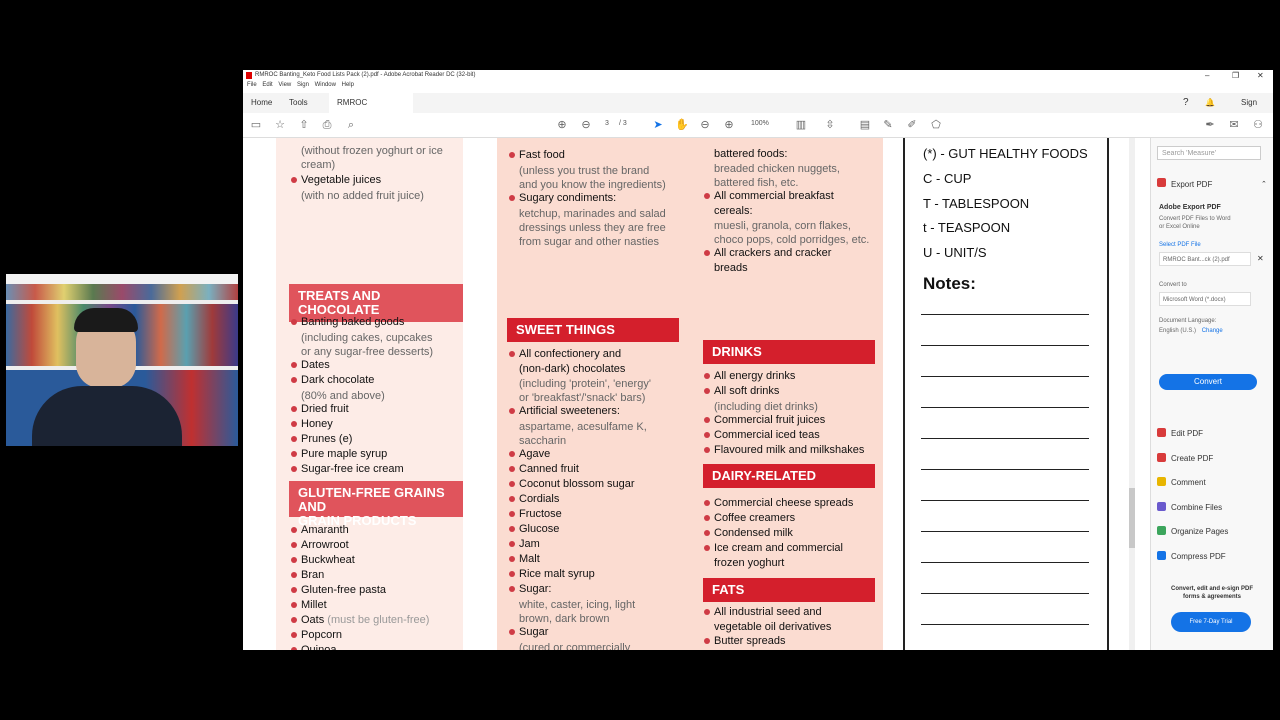 The height and width of the screenshot is (720, 1280). I want to click on tab-home: Home, so click(261, 103).